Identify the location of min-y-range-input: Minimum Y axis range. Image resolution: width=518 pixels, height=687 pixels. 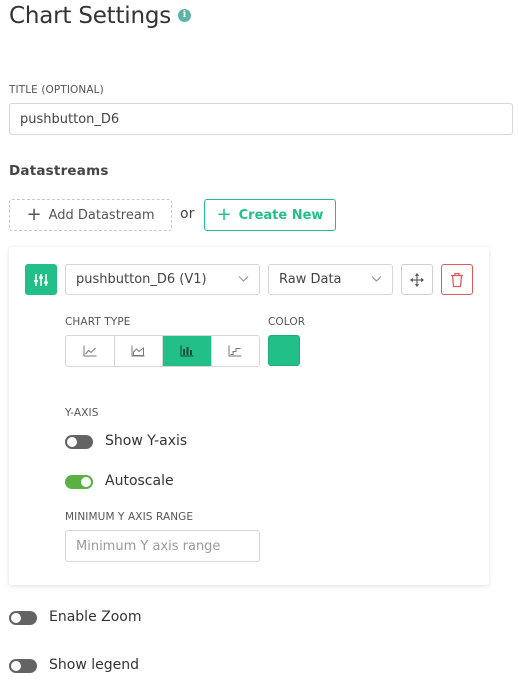
(162, 546).